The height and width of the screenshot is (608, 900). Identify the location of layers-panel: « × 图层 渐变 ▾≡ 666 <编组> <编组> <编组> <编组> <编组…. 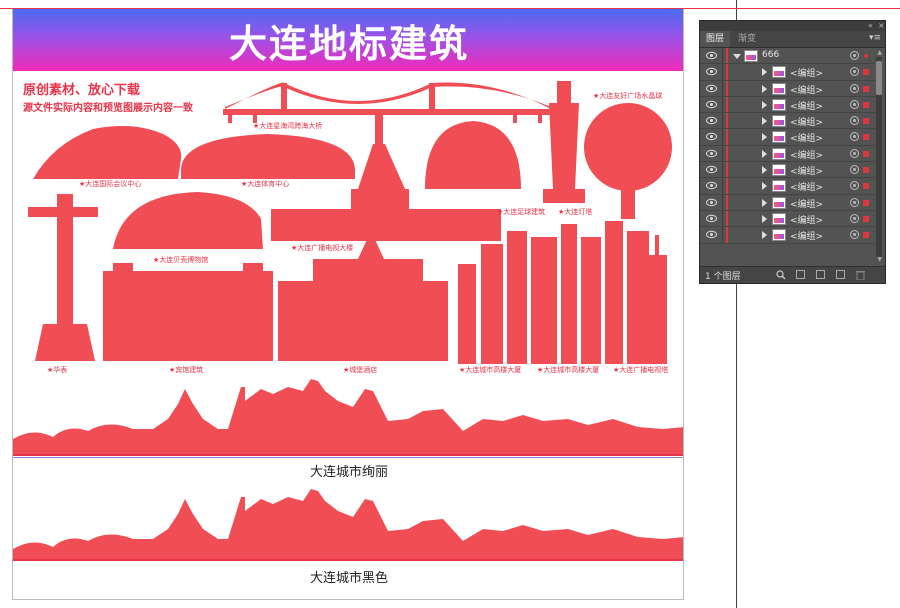
(792, 152).